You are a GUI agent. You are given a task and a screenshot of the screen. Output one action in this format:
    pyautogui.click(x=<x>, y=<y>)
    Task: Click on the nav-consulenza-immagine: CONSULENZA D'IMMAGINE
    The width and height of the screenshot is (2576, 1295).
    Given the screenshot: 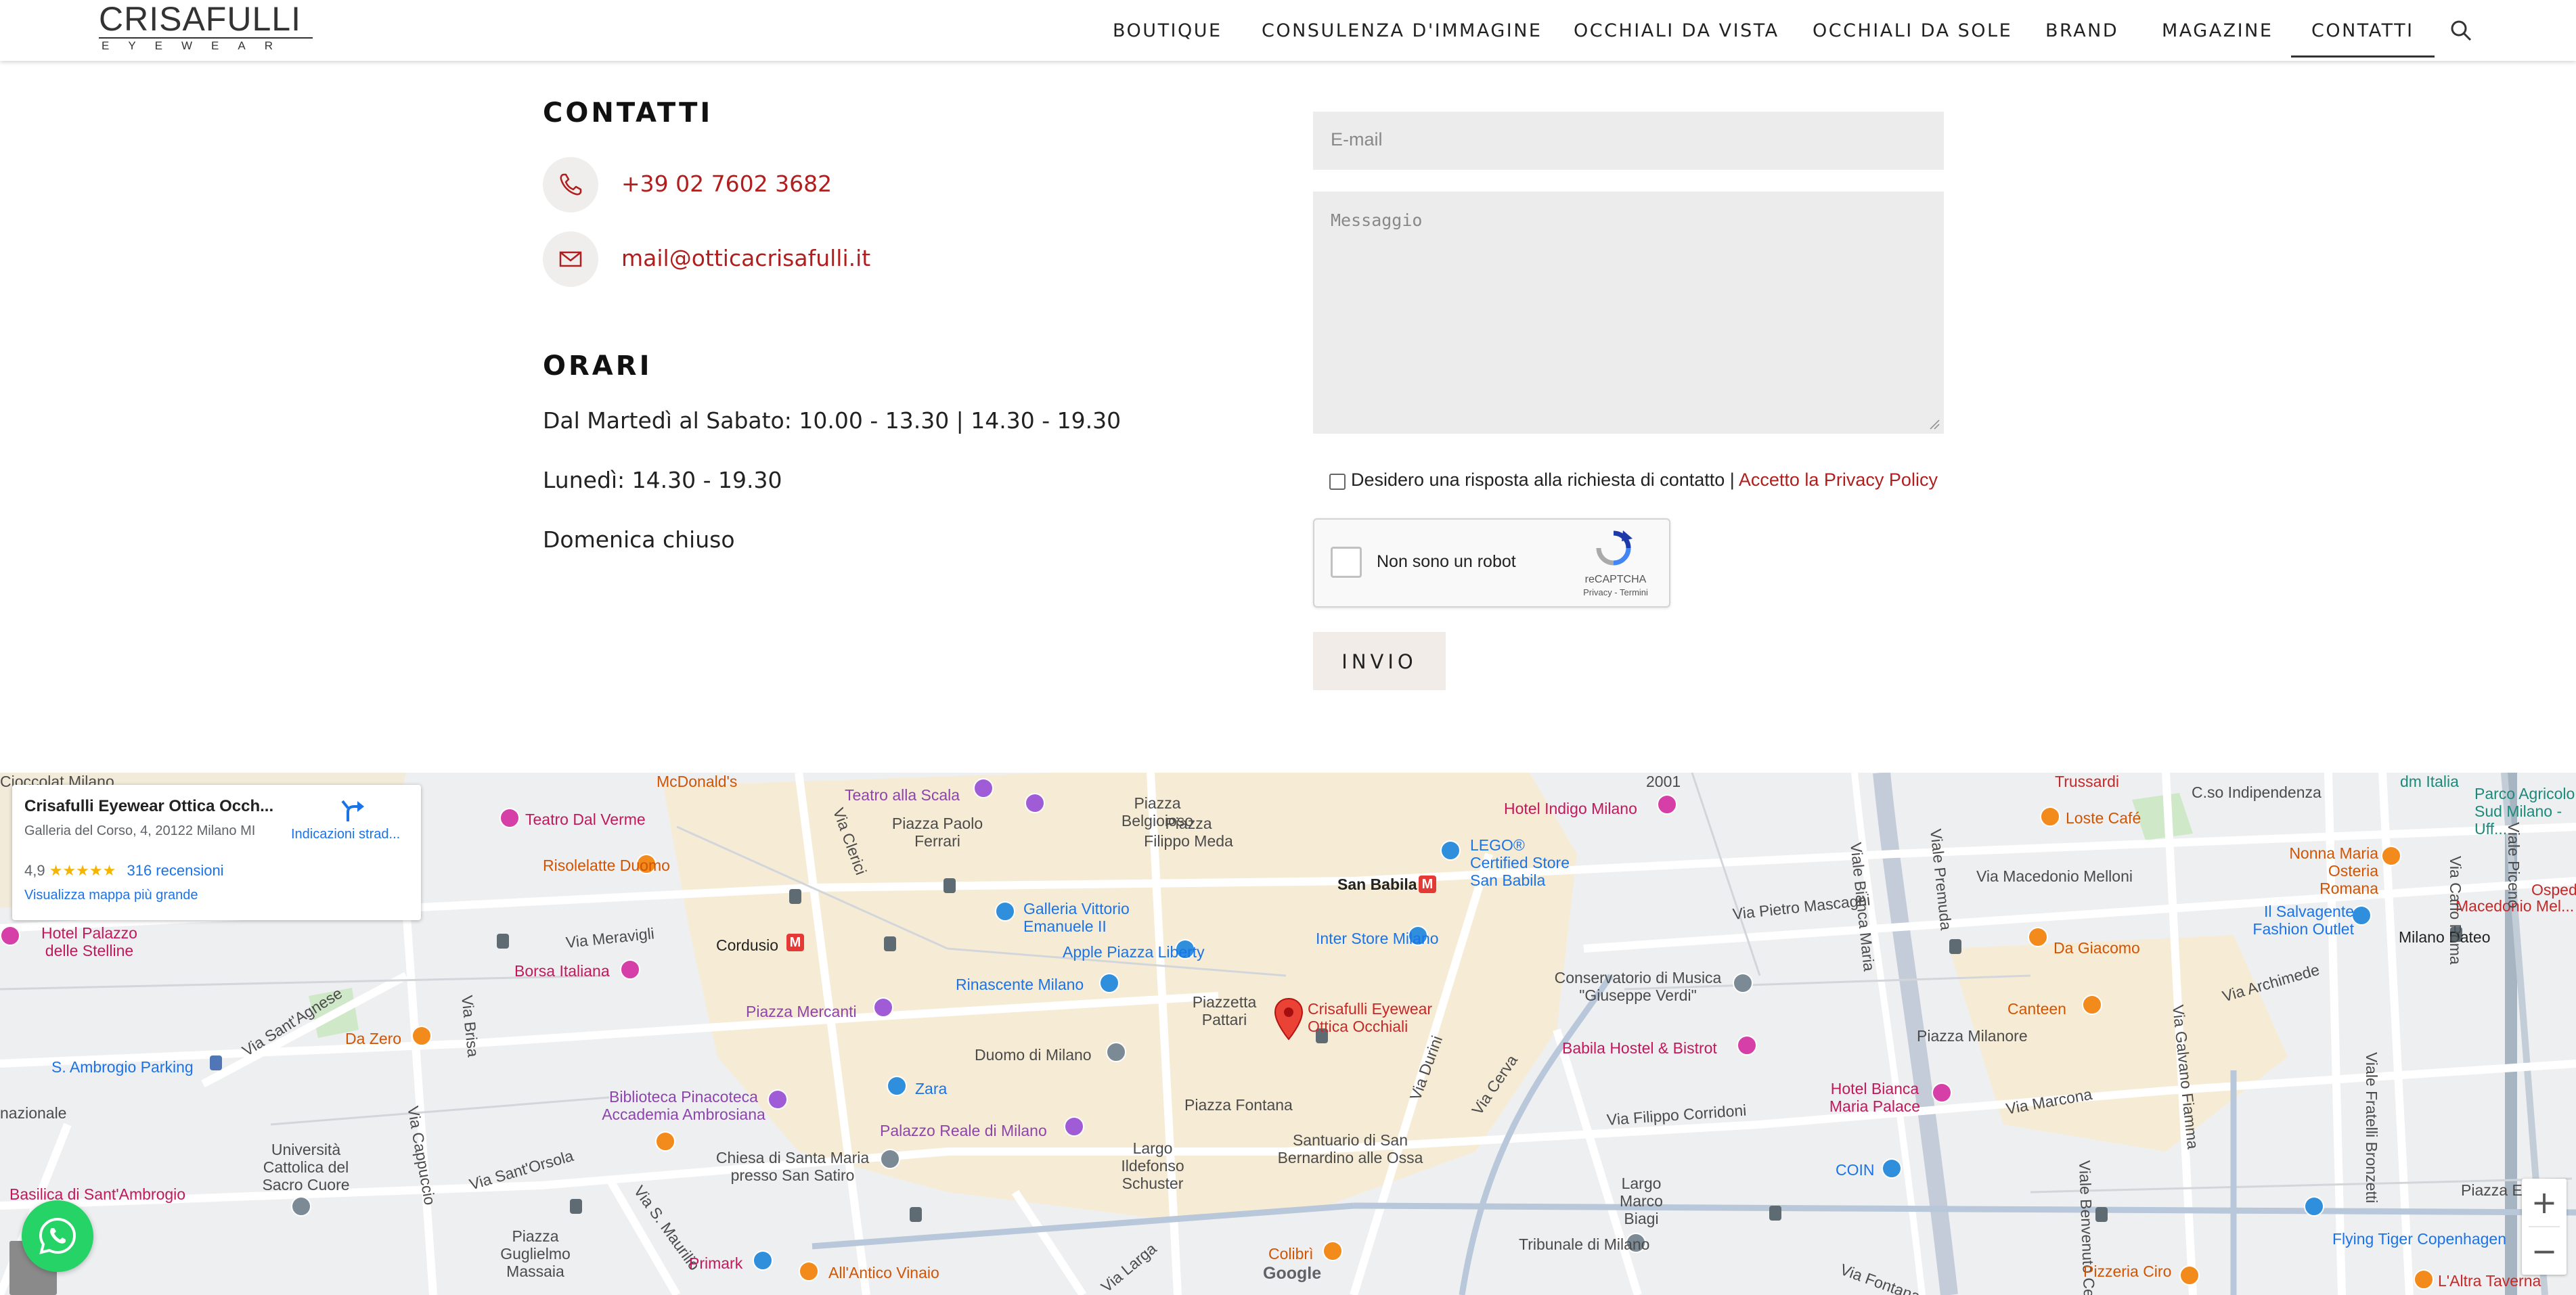 What is the action you would take?
    pyautogui.click(x=1402, y=31)
    